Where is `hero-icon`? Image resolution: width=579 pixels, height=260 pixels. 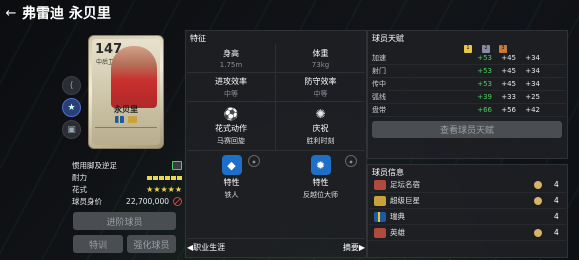
hero-icon is located at coordinates (380, 232).